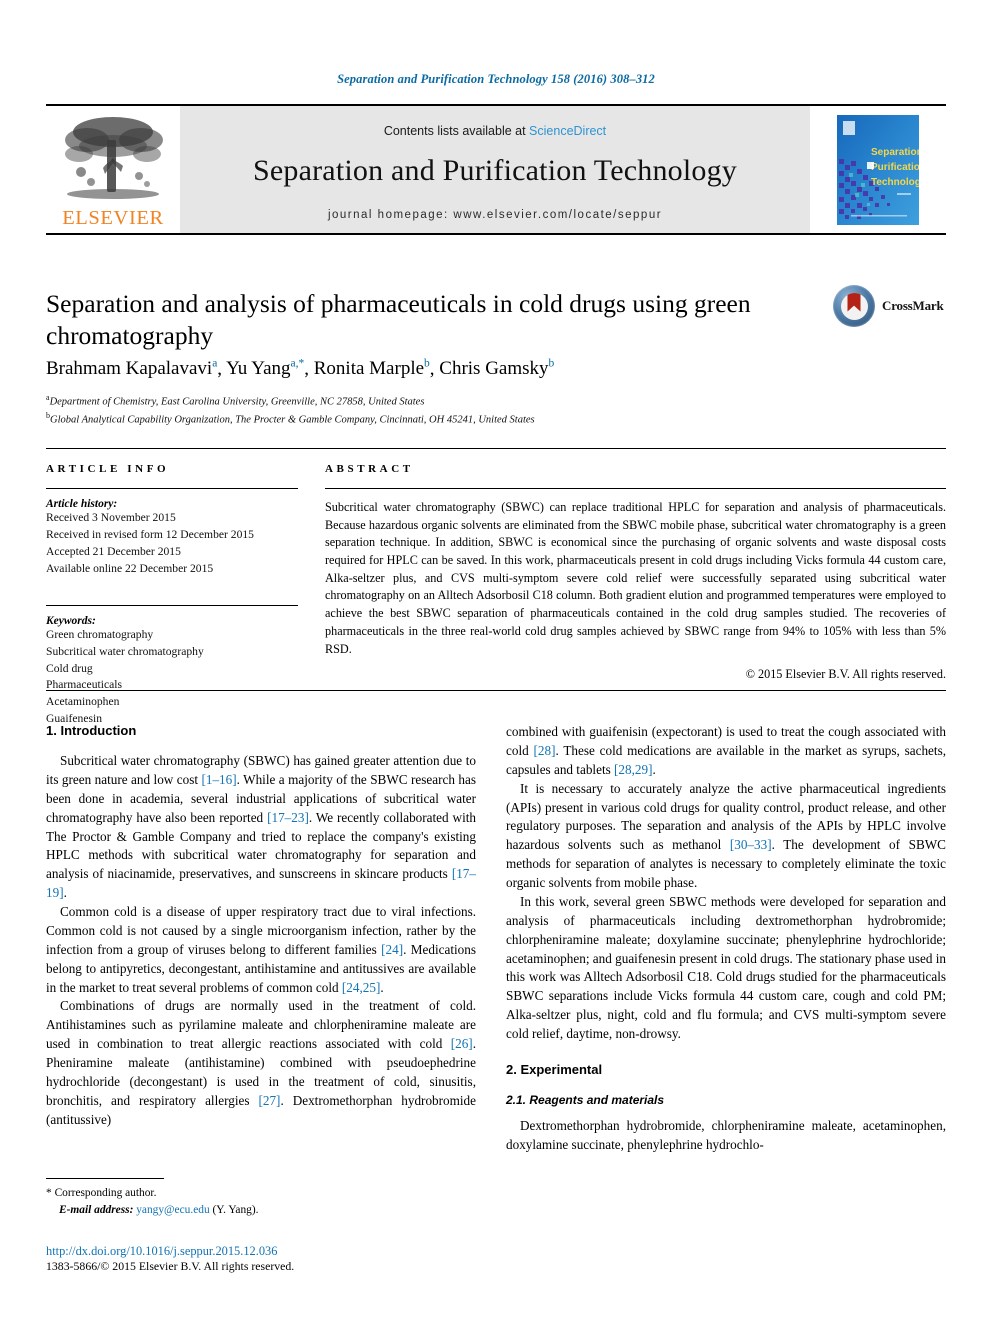  Describe the element at coordinates (49, 1193) in the screenshot. I see `corresponding-mark: *` at that location.